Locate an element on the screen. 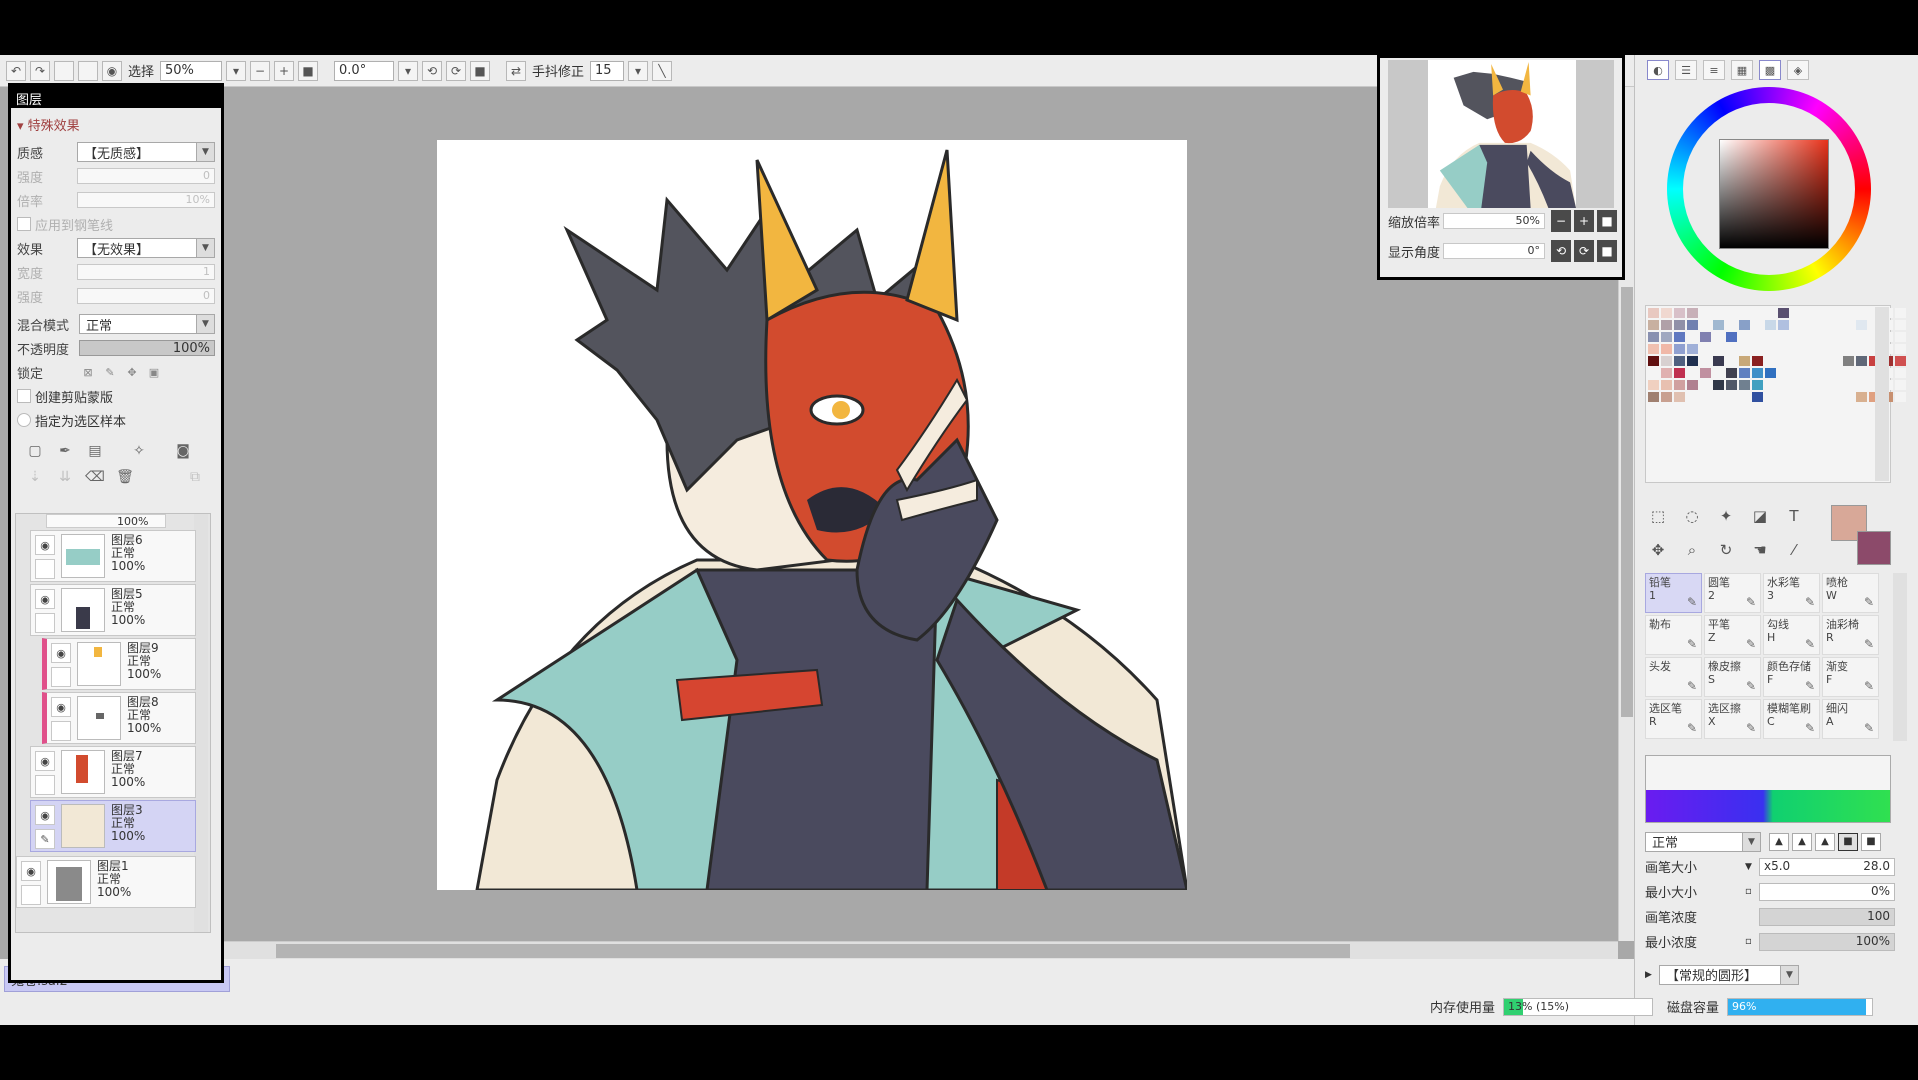 The width and height of the screenshot is (1918, 1080). brush-slot: 选区笔 R ✎ is located at coordinates (1673, 719).